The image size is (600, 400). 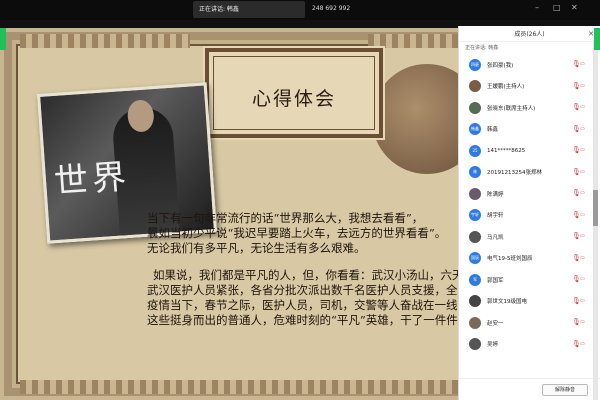 I want to click on participant-row: 陈满婷 🎙 ▭, so click(x=529, y=194).